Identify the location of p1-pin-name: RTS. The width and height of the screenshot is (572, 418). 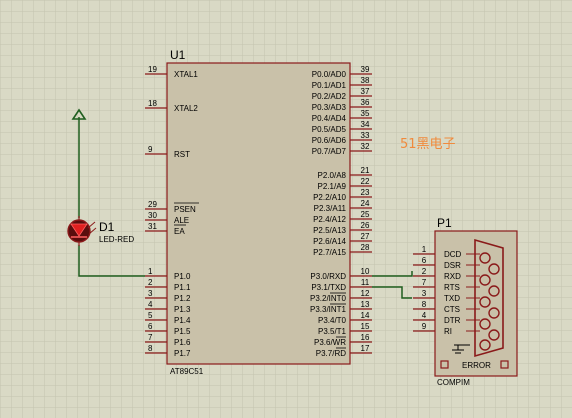
(452, 287).